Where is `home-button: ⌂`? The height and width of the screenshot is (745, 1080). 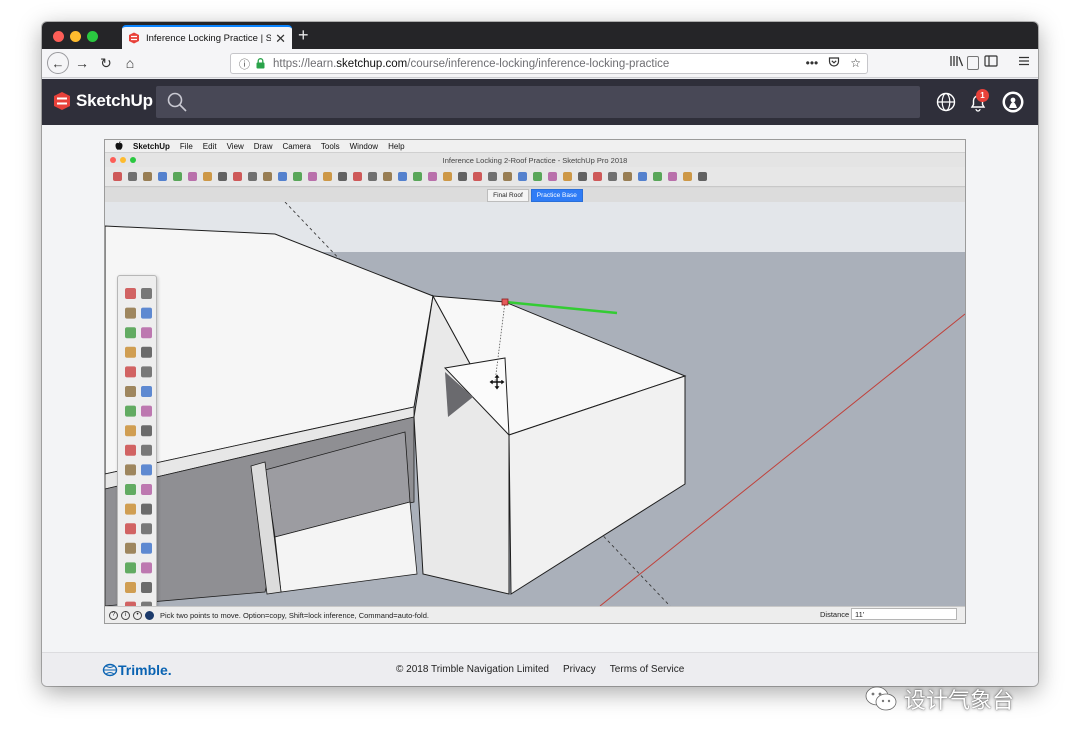
home-button: ⌂ is located at coordinates (130, 63).